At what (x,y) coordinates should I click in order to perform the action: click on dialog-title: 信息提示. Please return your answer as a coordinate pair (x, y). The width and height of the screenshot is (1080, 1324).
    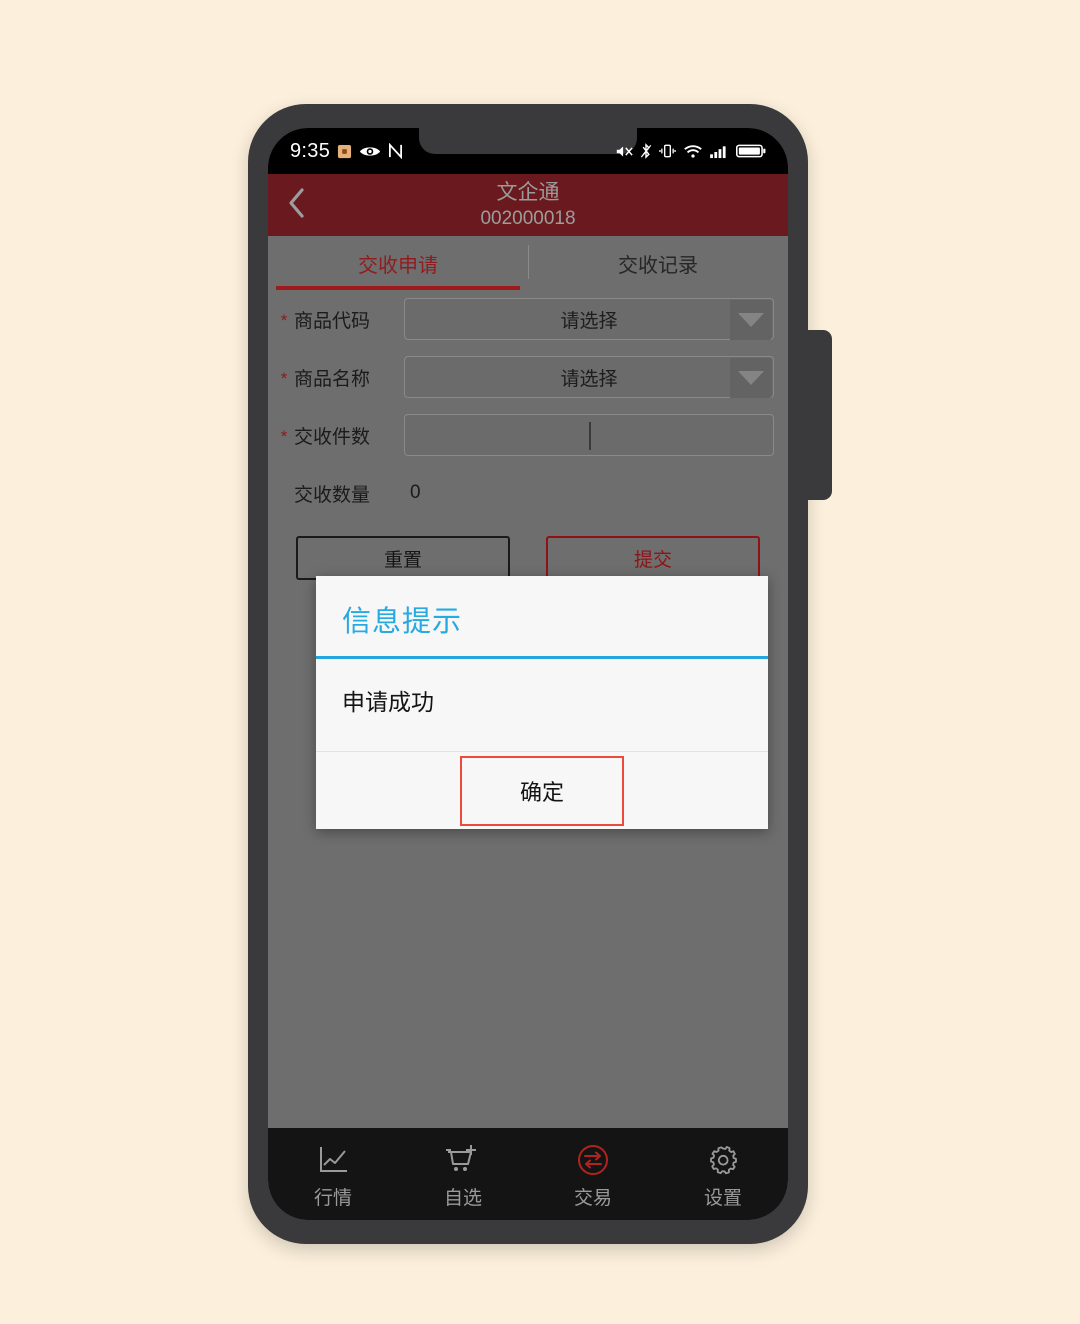
    Looking at the image, I should click on (402, 622).